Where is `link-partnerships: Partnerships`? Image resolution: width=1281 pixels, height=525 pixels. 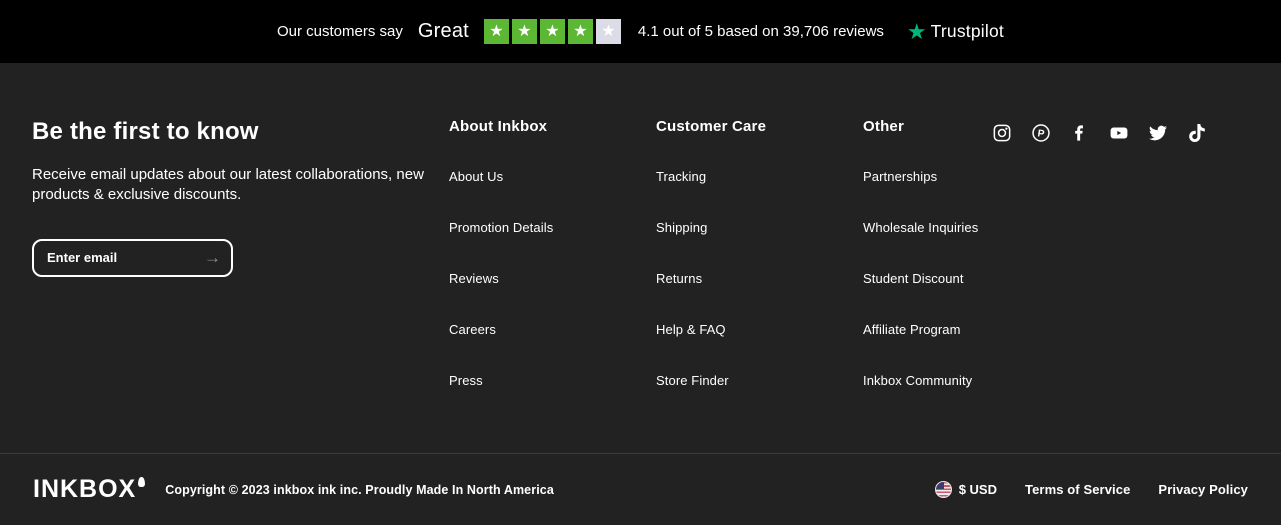 link-partnerships: Partnerships is located at coordinates (900, 176).